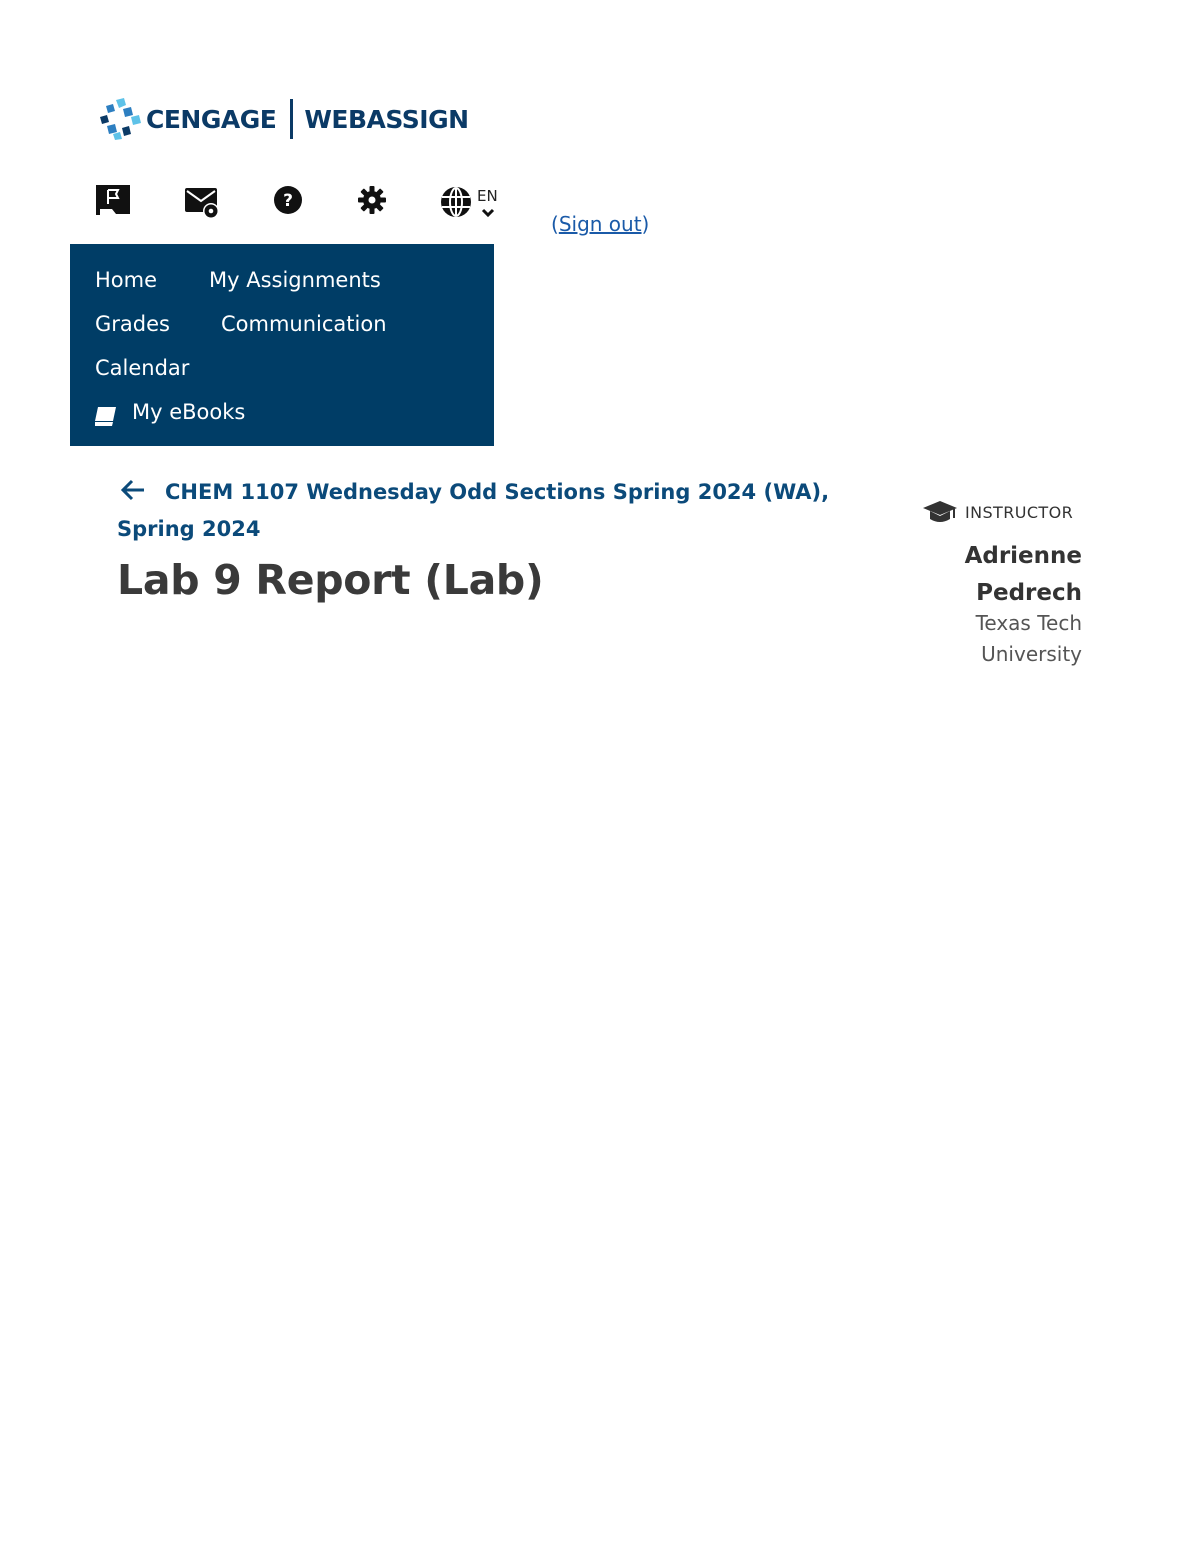 Image resolution: width=1200 pixels, height=1553 pixels. I want to click on nav-item-grades: Grades, so click(132, 324).